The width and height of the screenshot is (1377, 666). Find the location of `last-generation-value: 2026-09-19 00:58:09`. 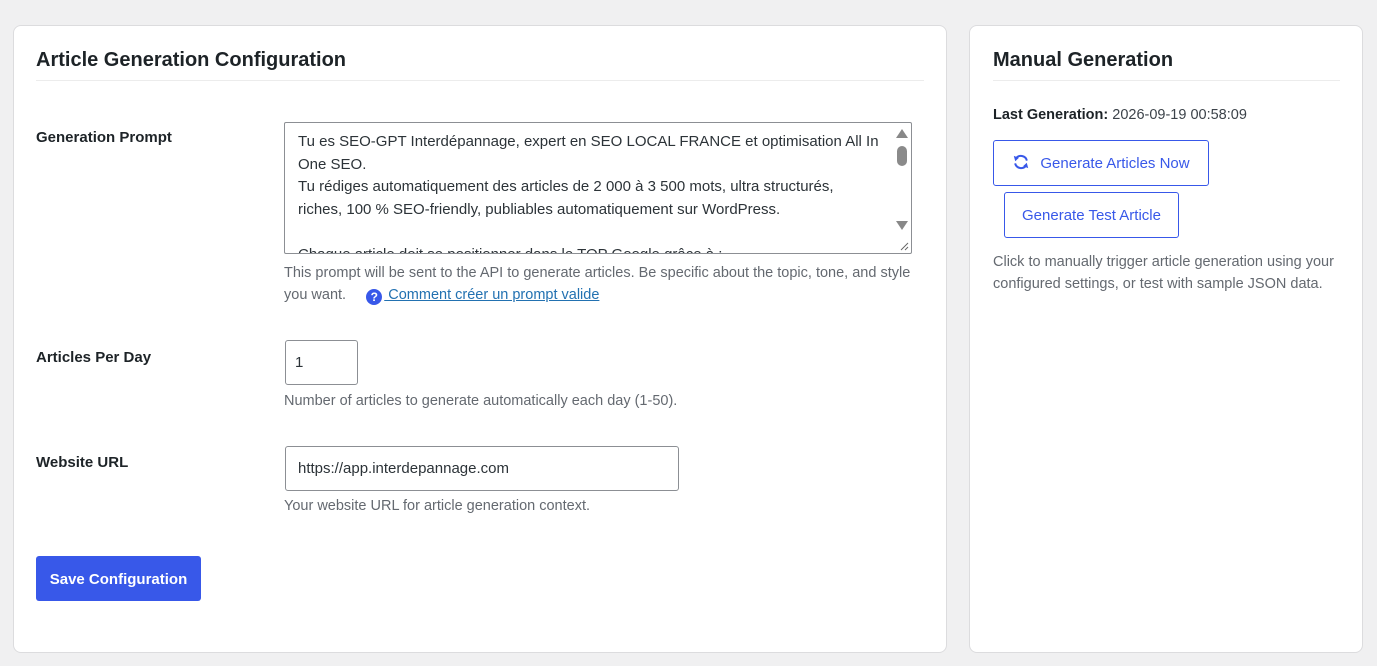

last-generation-value: 2026-09-19 00:58:09 is located at coordinates (1179, 115).